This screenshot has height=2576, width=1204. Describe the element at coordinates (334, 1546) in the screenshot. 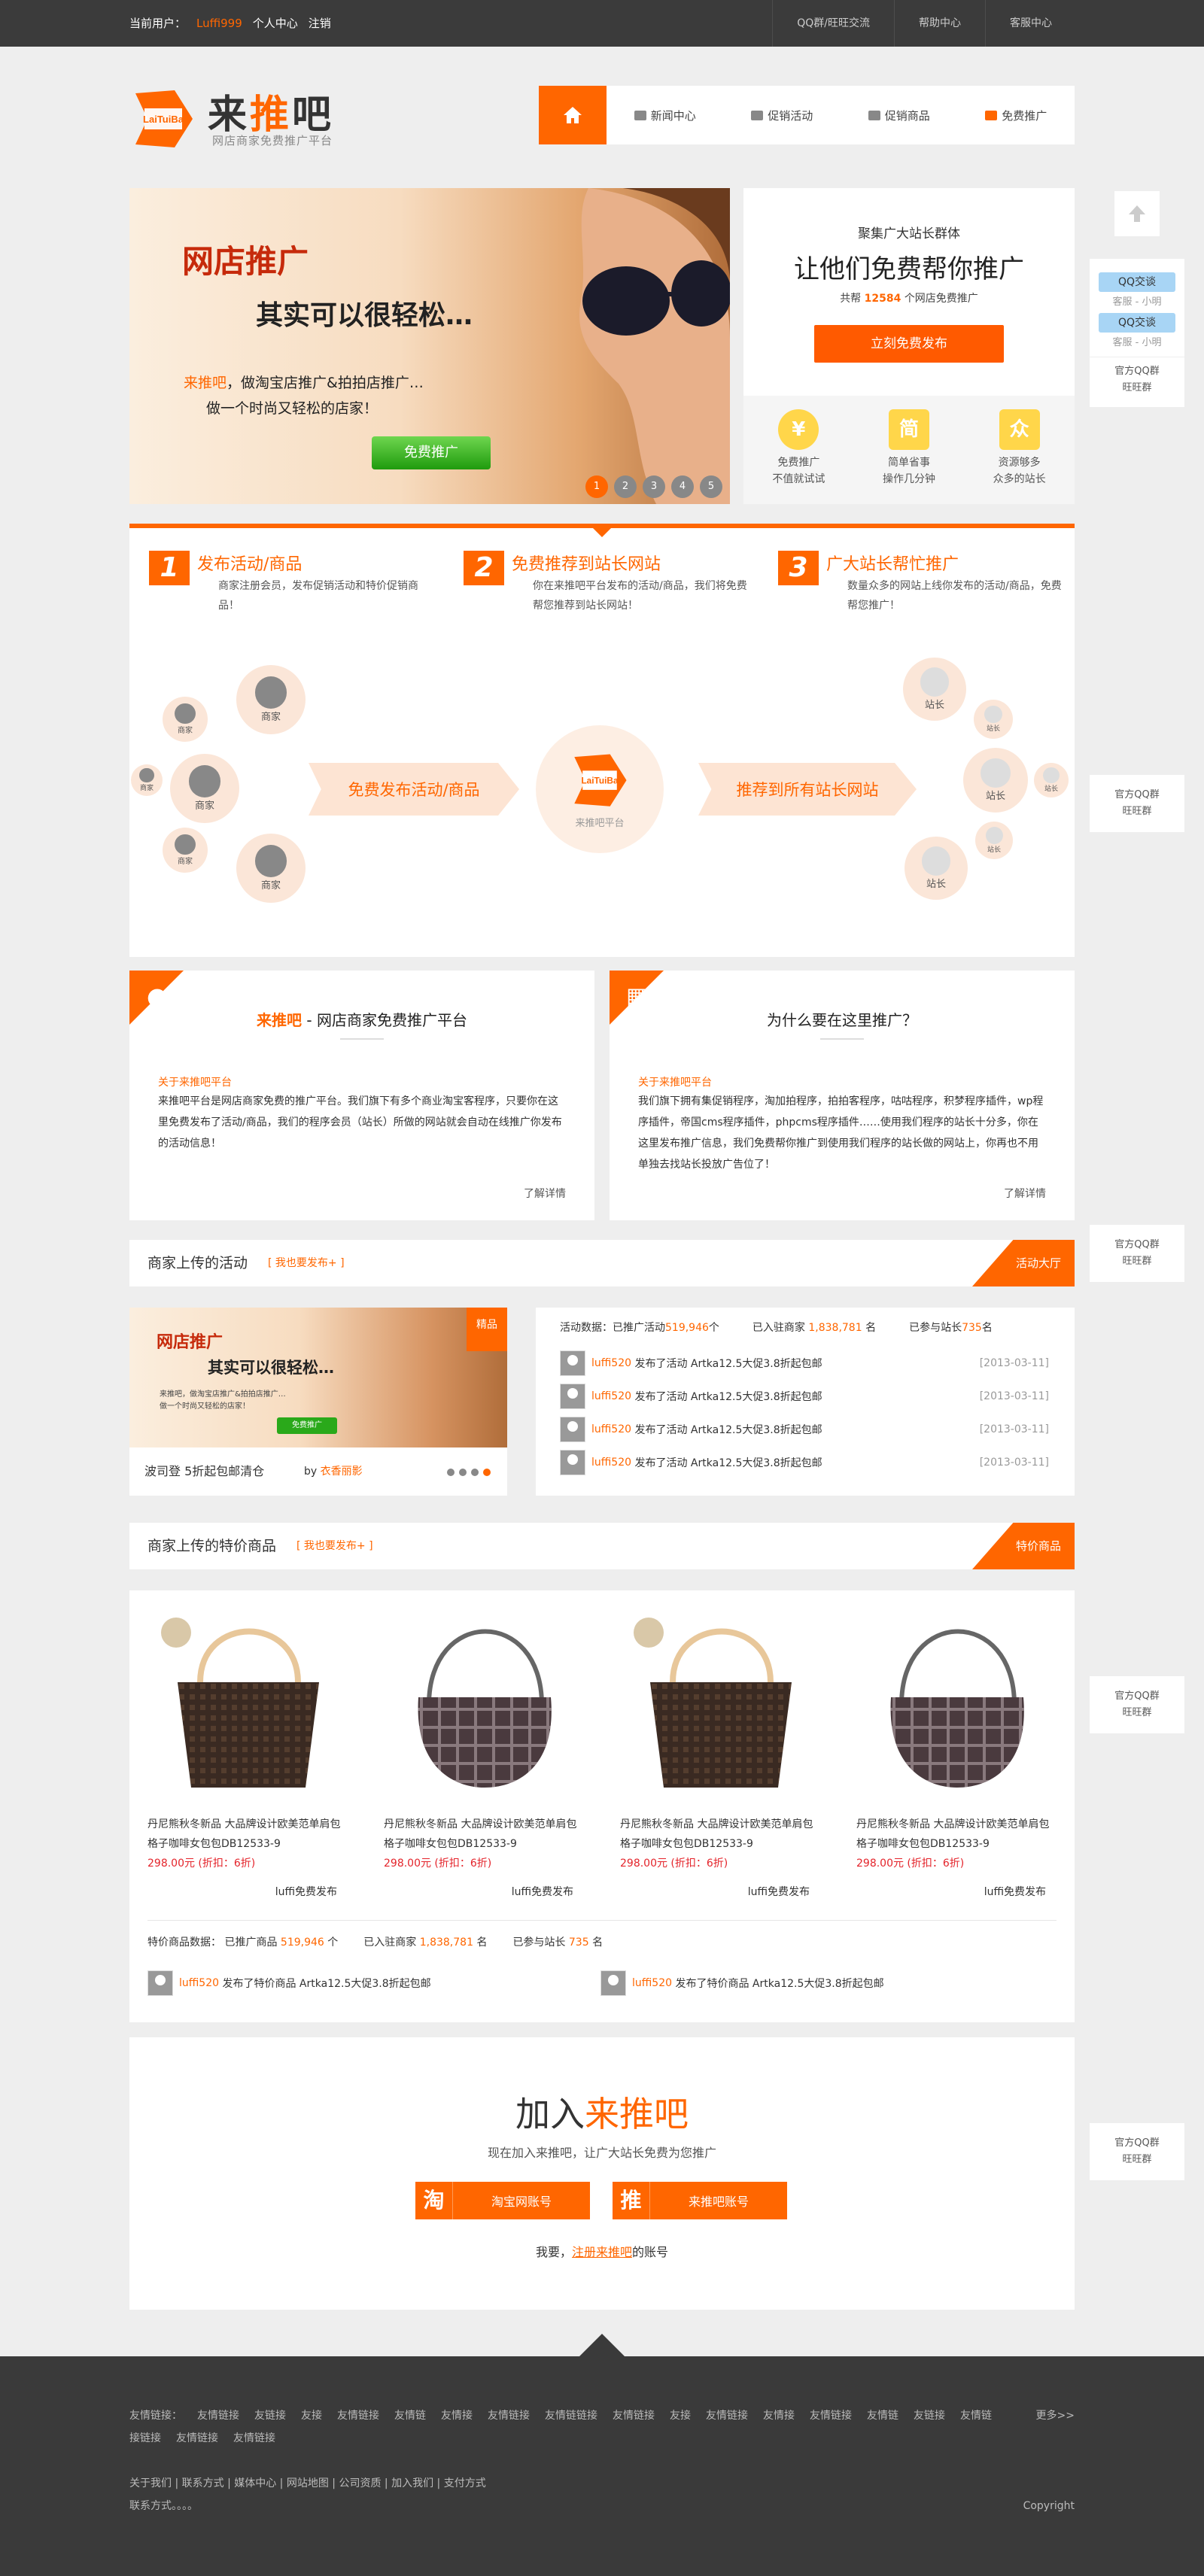

I see `products-post-link: [ 我也要发布+ ]` at that location.